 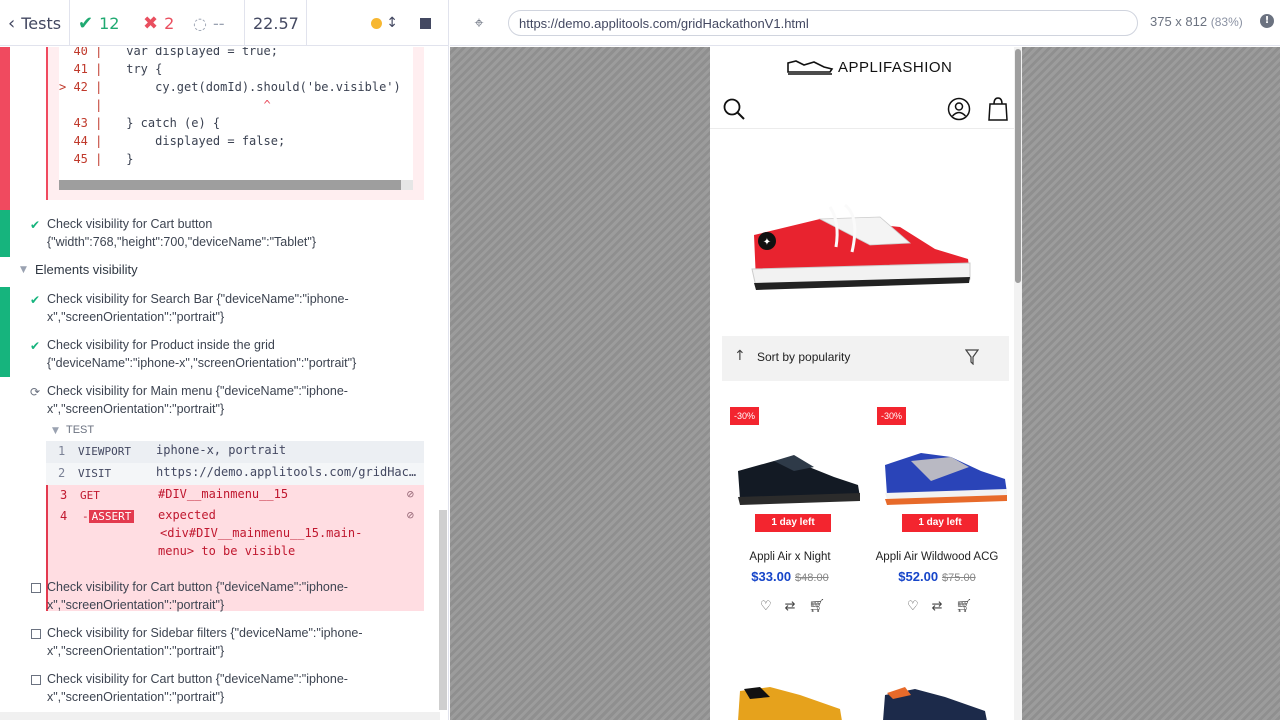 I want to click on line-text: var displayed = true;, so click(x=198, y=52).